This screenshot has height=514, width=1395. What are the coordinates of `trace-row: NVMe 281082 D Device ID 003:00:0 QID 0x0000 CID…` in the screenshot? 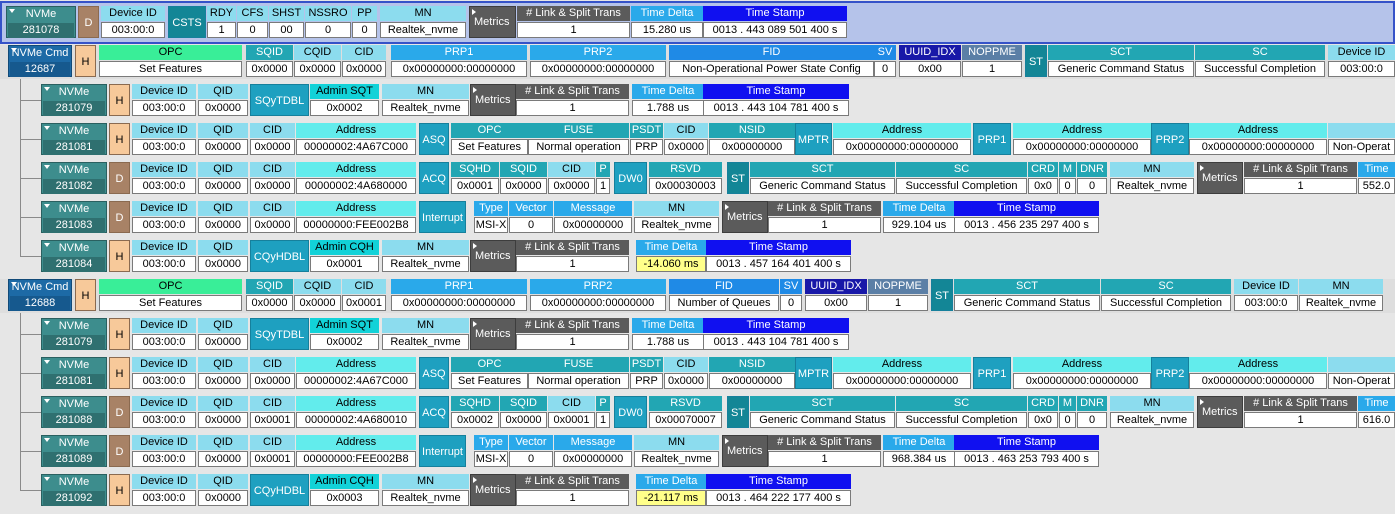 It's located at (697, 179).